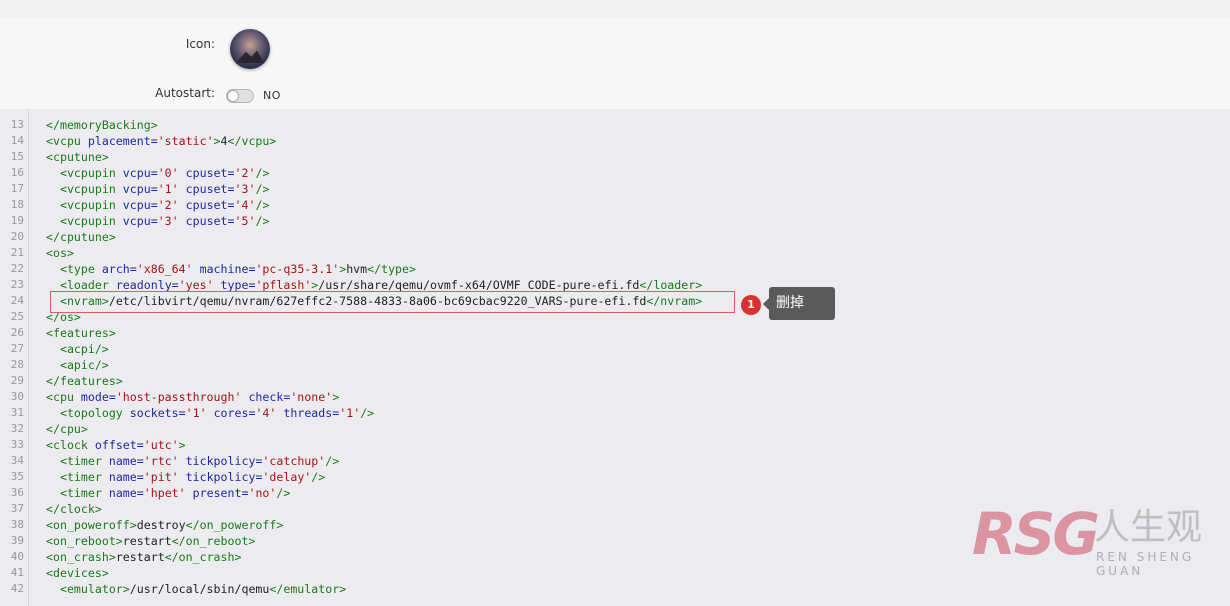  What do you see at coordinates (116, 445) in the screenshot?
I see `line-text: <clock offset='utc'>` at bounding box center [116, 445].